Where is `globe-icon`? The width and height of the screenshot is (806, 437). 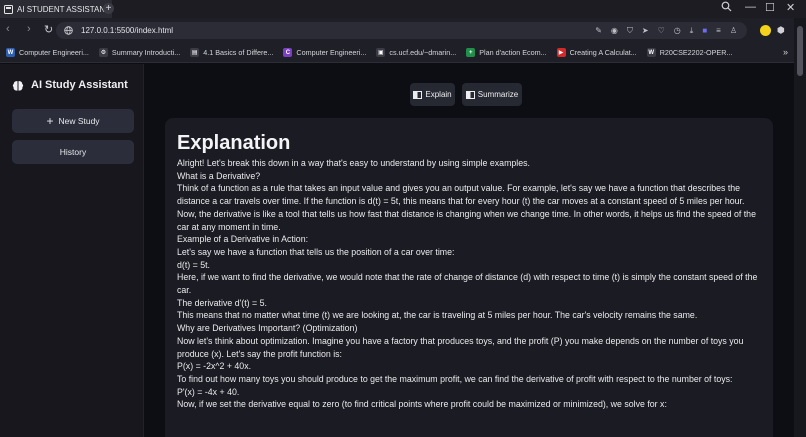
globe-icon is located at coordinates (68, 31).